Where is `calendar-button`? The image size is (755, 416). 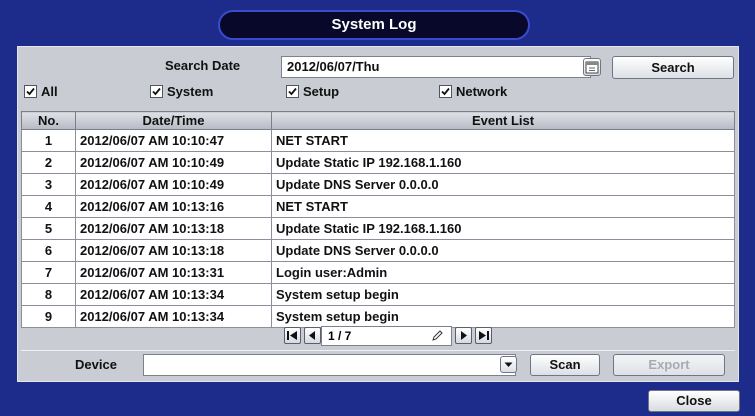
calendar-button is located at coordinates (592, 67).